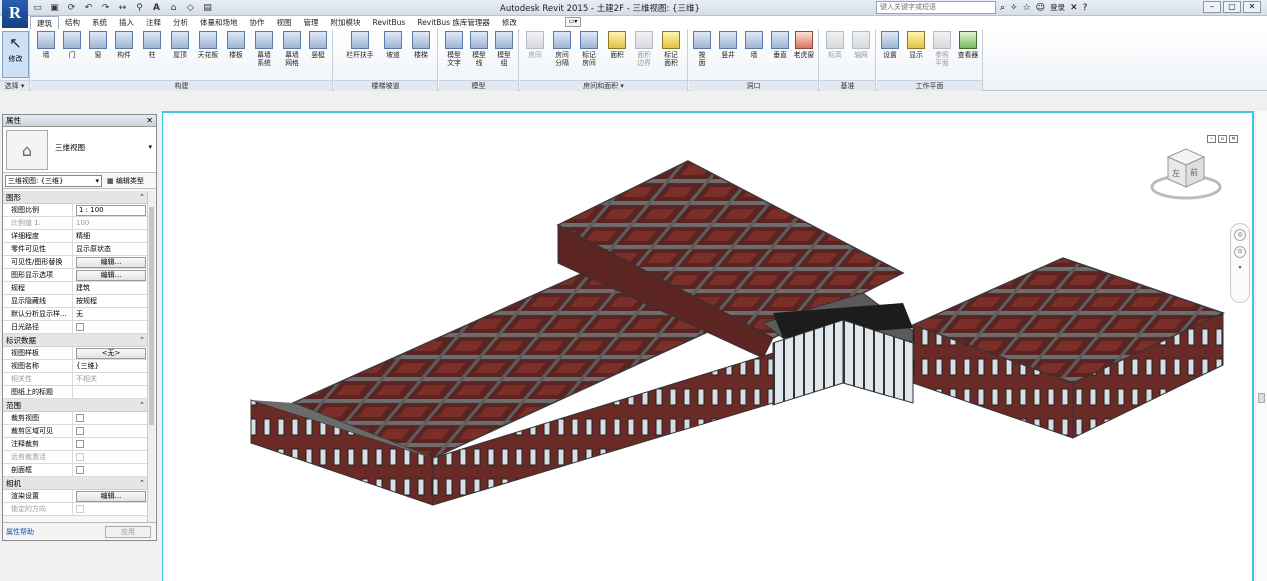 The height and width of the screenshot is (581, 1267). I want to click on maximize-button: ▢, so click(1232, 7).